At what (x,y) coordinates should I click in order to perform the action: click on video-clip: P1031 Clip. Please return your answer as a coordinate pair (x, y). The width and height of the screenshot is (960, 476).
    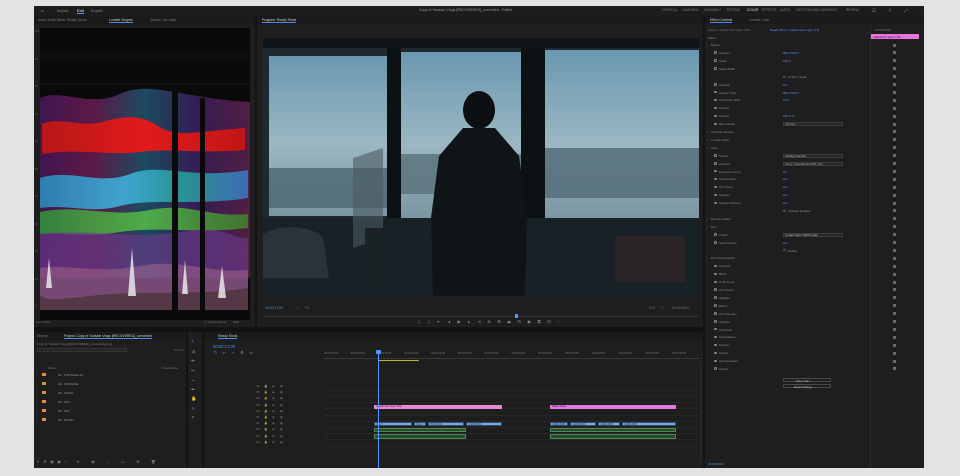
    Looking at the image, I should click on (446, 423).